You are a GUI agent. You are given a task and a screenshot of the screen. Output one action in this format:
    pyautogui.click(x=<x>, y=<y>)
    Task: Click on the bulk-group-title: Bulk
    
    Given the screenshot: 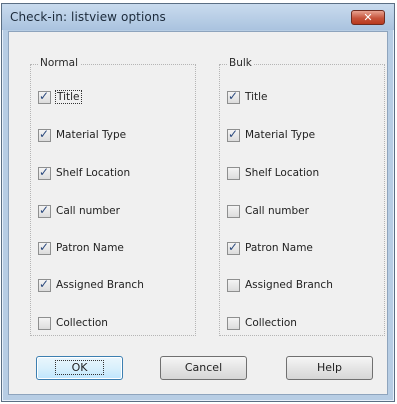 What is the action you would take?
    pyautogui.click(x=240, y=63)
    